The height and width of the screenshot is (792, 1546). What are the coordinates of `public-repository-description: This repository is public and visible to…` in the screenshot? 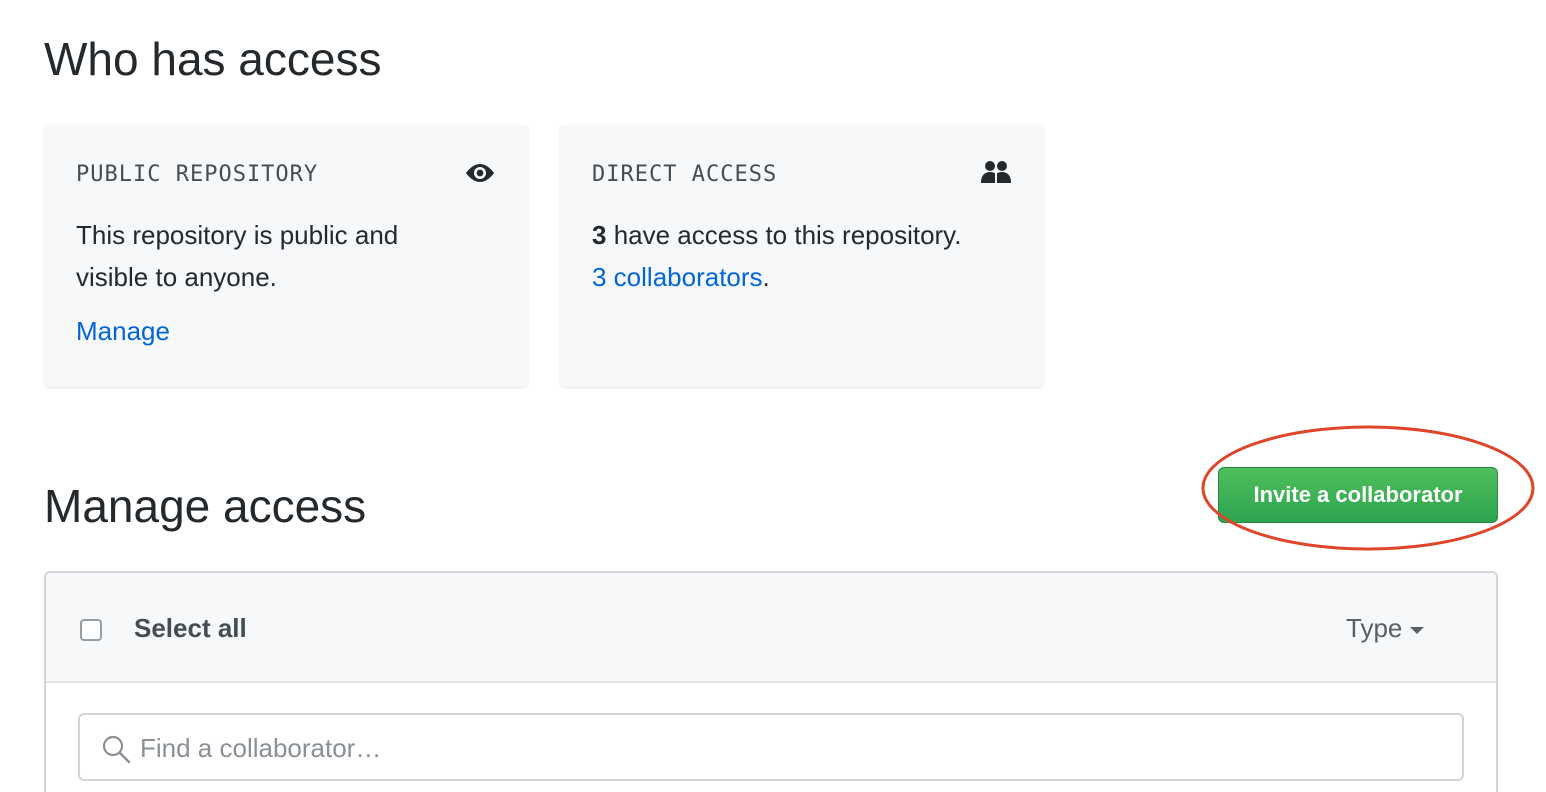 It's located at (237, 256).